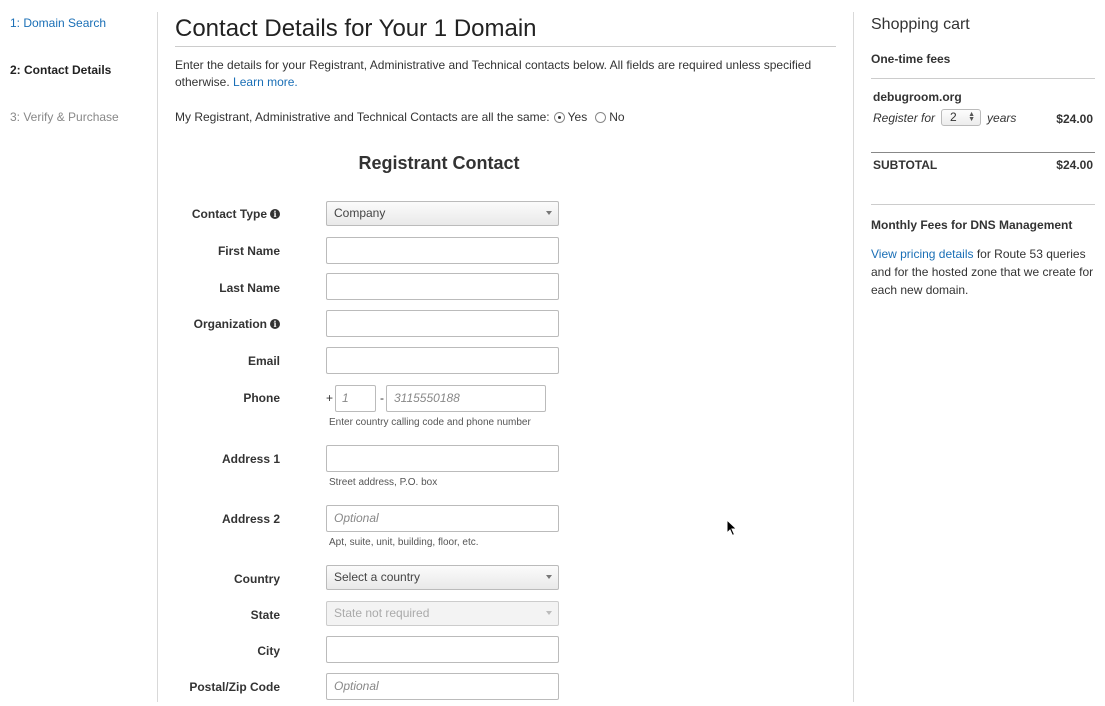 The image size is (1105, 706). Describe the element at coordinates (250, 459) in the screenshot. I see `address1-label: Address 1` at that location.